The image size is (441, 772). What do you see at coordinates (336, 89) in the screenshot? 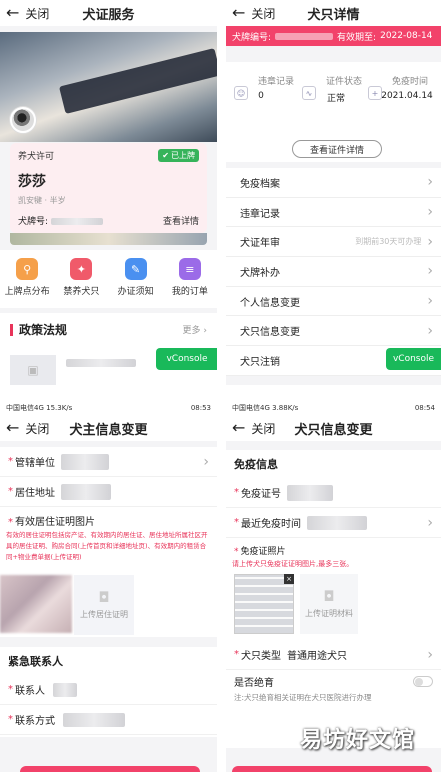
I see `stat-license-status: ∿ 证件状态 正常` at bounding box center [336, 89].